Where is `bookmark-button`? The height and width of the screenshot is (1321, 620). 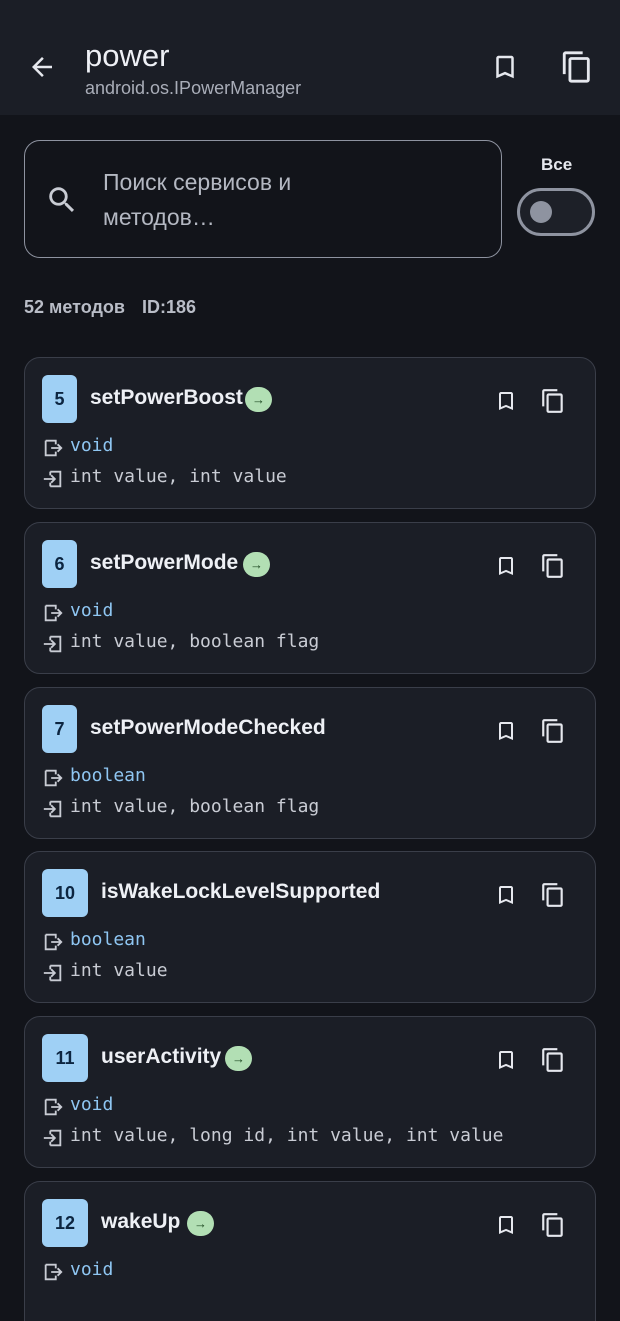 bookmark-button is located at coordinates (505, 67).